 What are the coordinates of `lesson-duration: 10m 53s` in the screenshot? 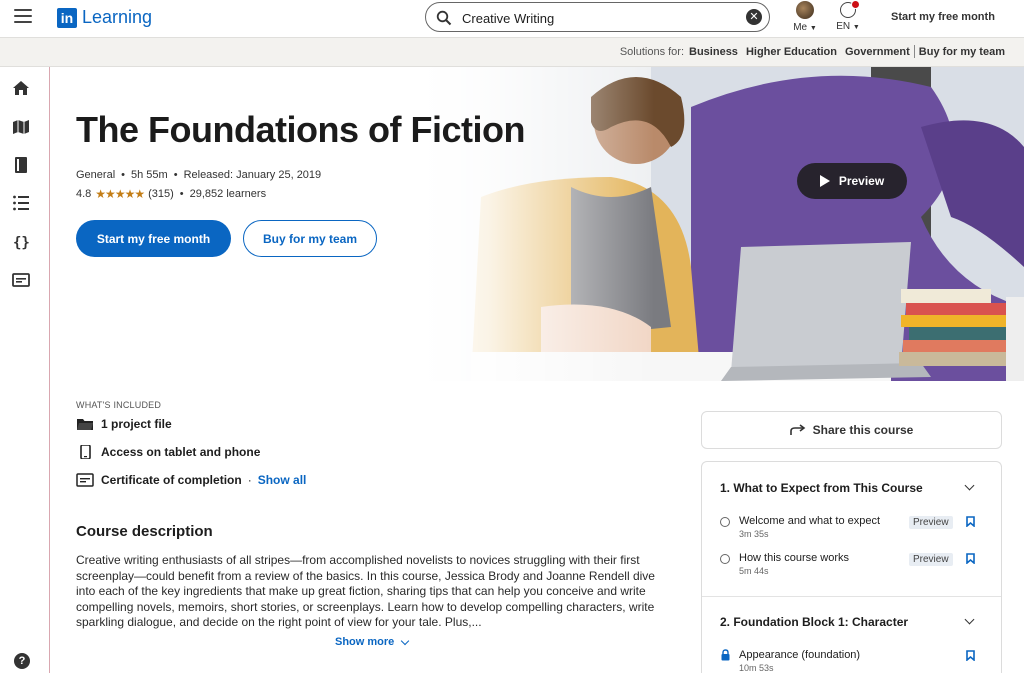 It's located at (756, 668).